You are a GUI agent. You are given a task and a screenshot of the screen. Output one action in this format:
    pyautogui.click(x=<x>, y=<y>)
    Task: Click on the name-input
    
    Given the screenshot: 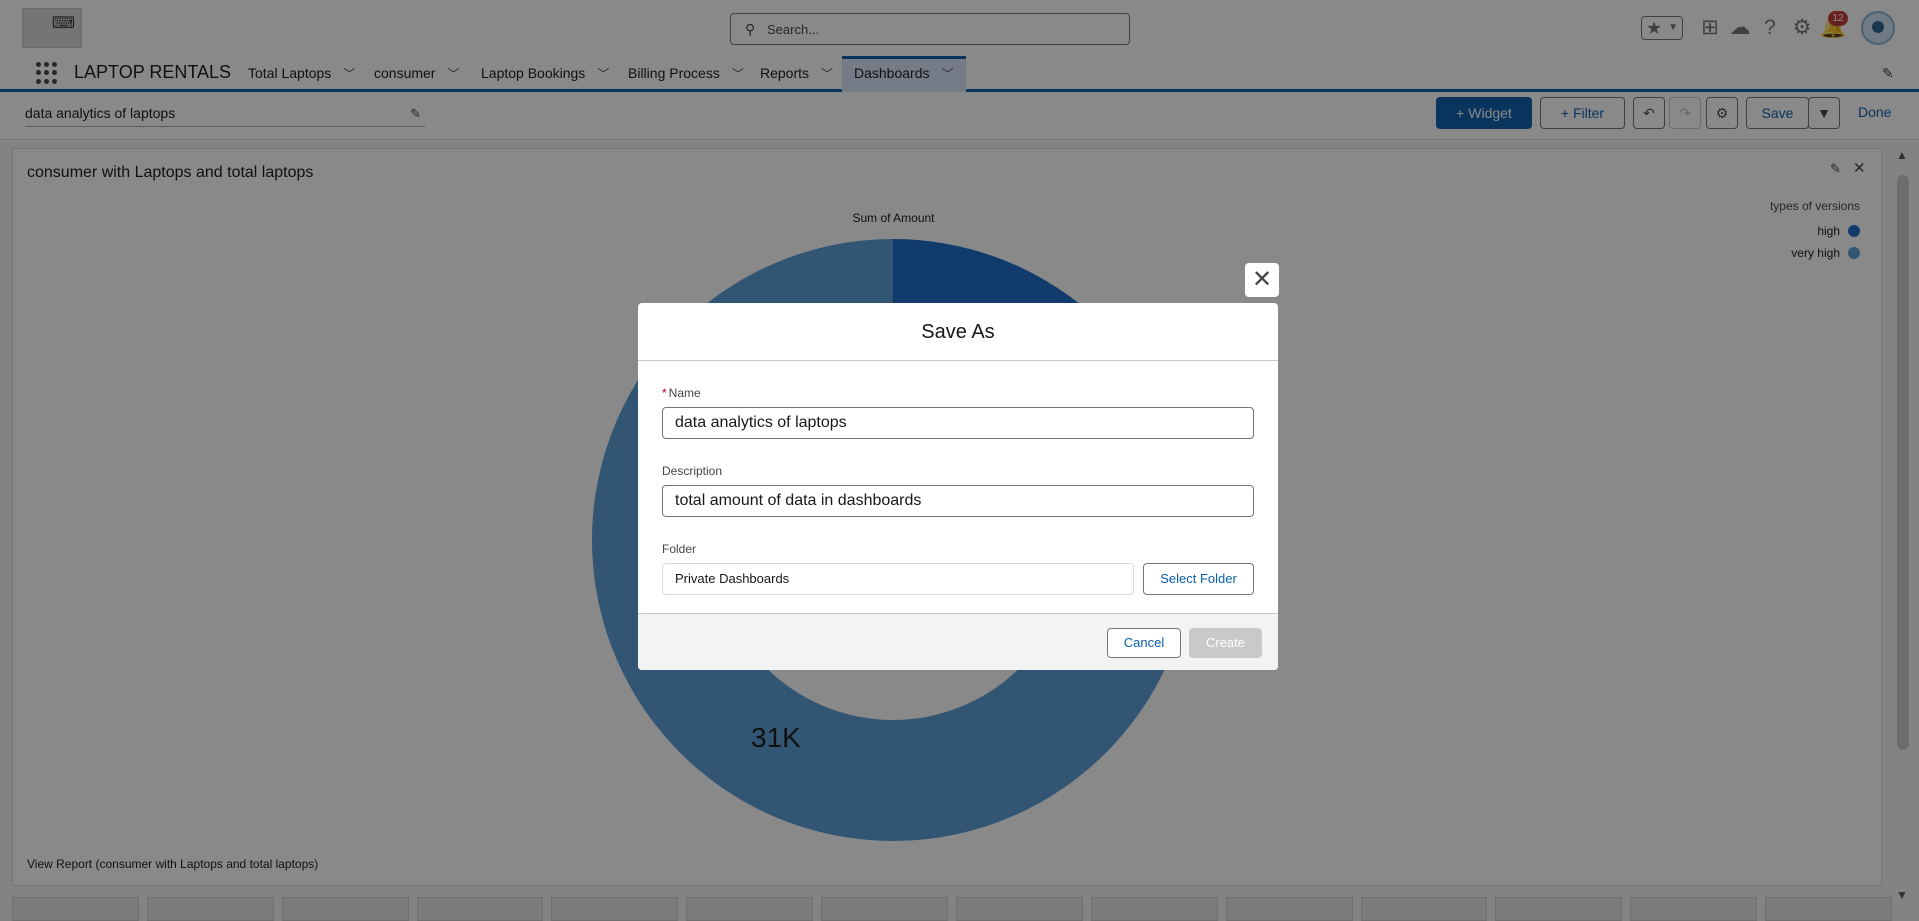 What is the action you would take?
    pyautogui.click(x=958, y=423)
    